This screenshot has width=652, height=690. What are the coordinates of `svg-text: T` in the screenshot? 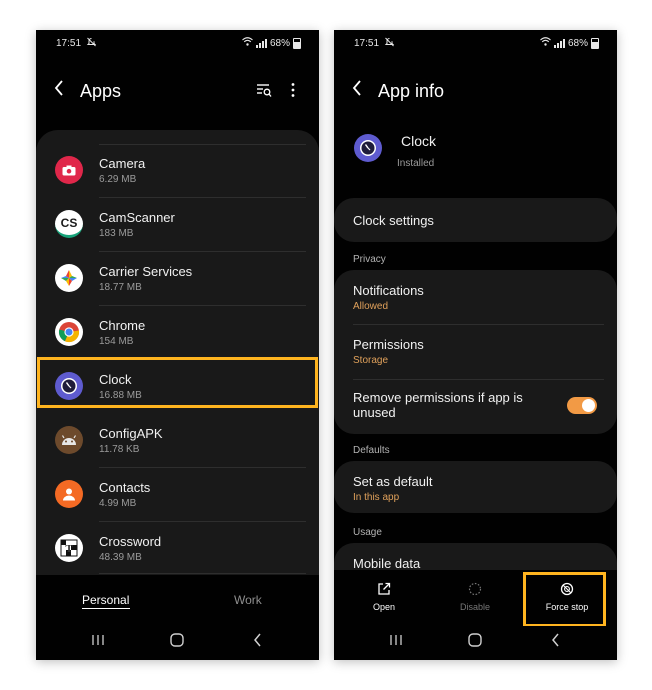 It's located at (69, 549).